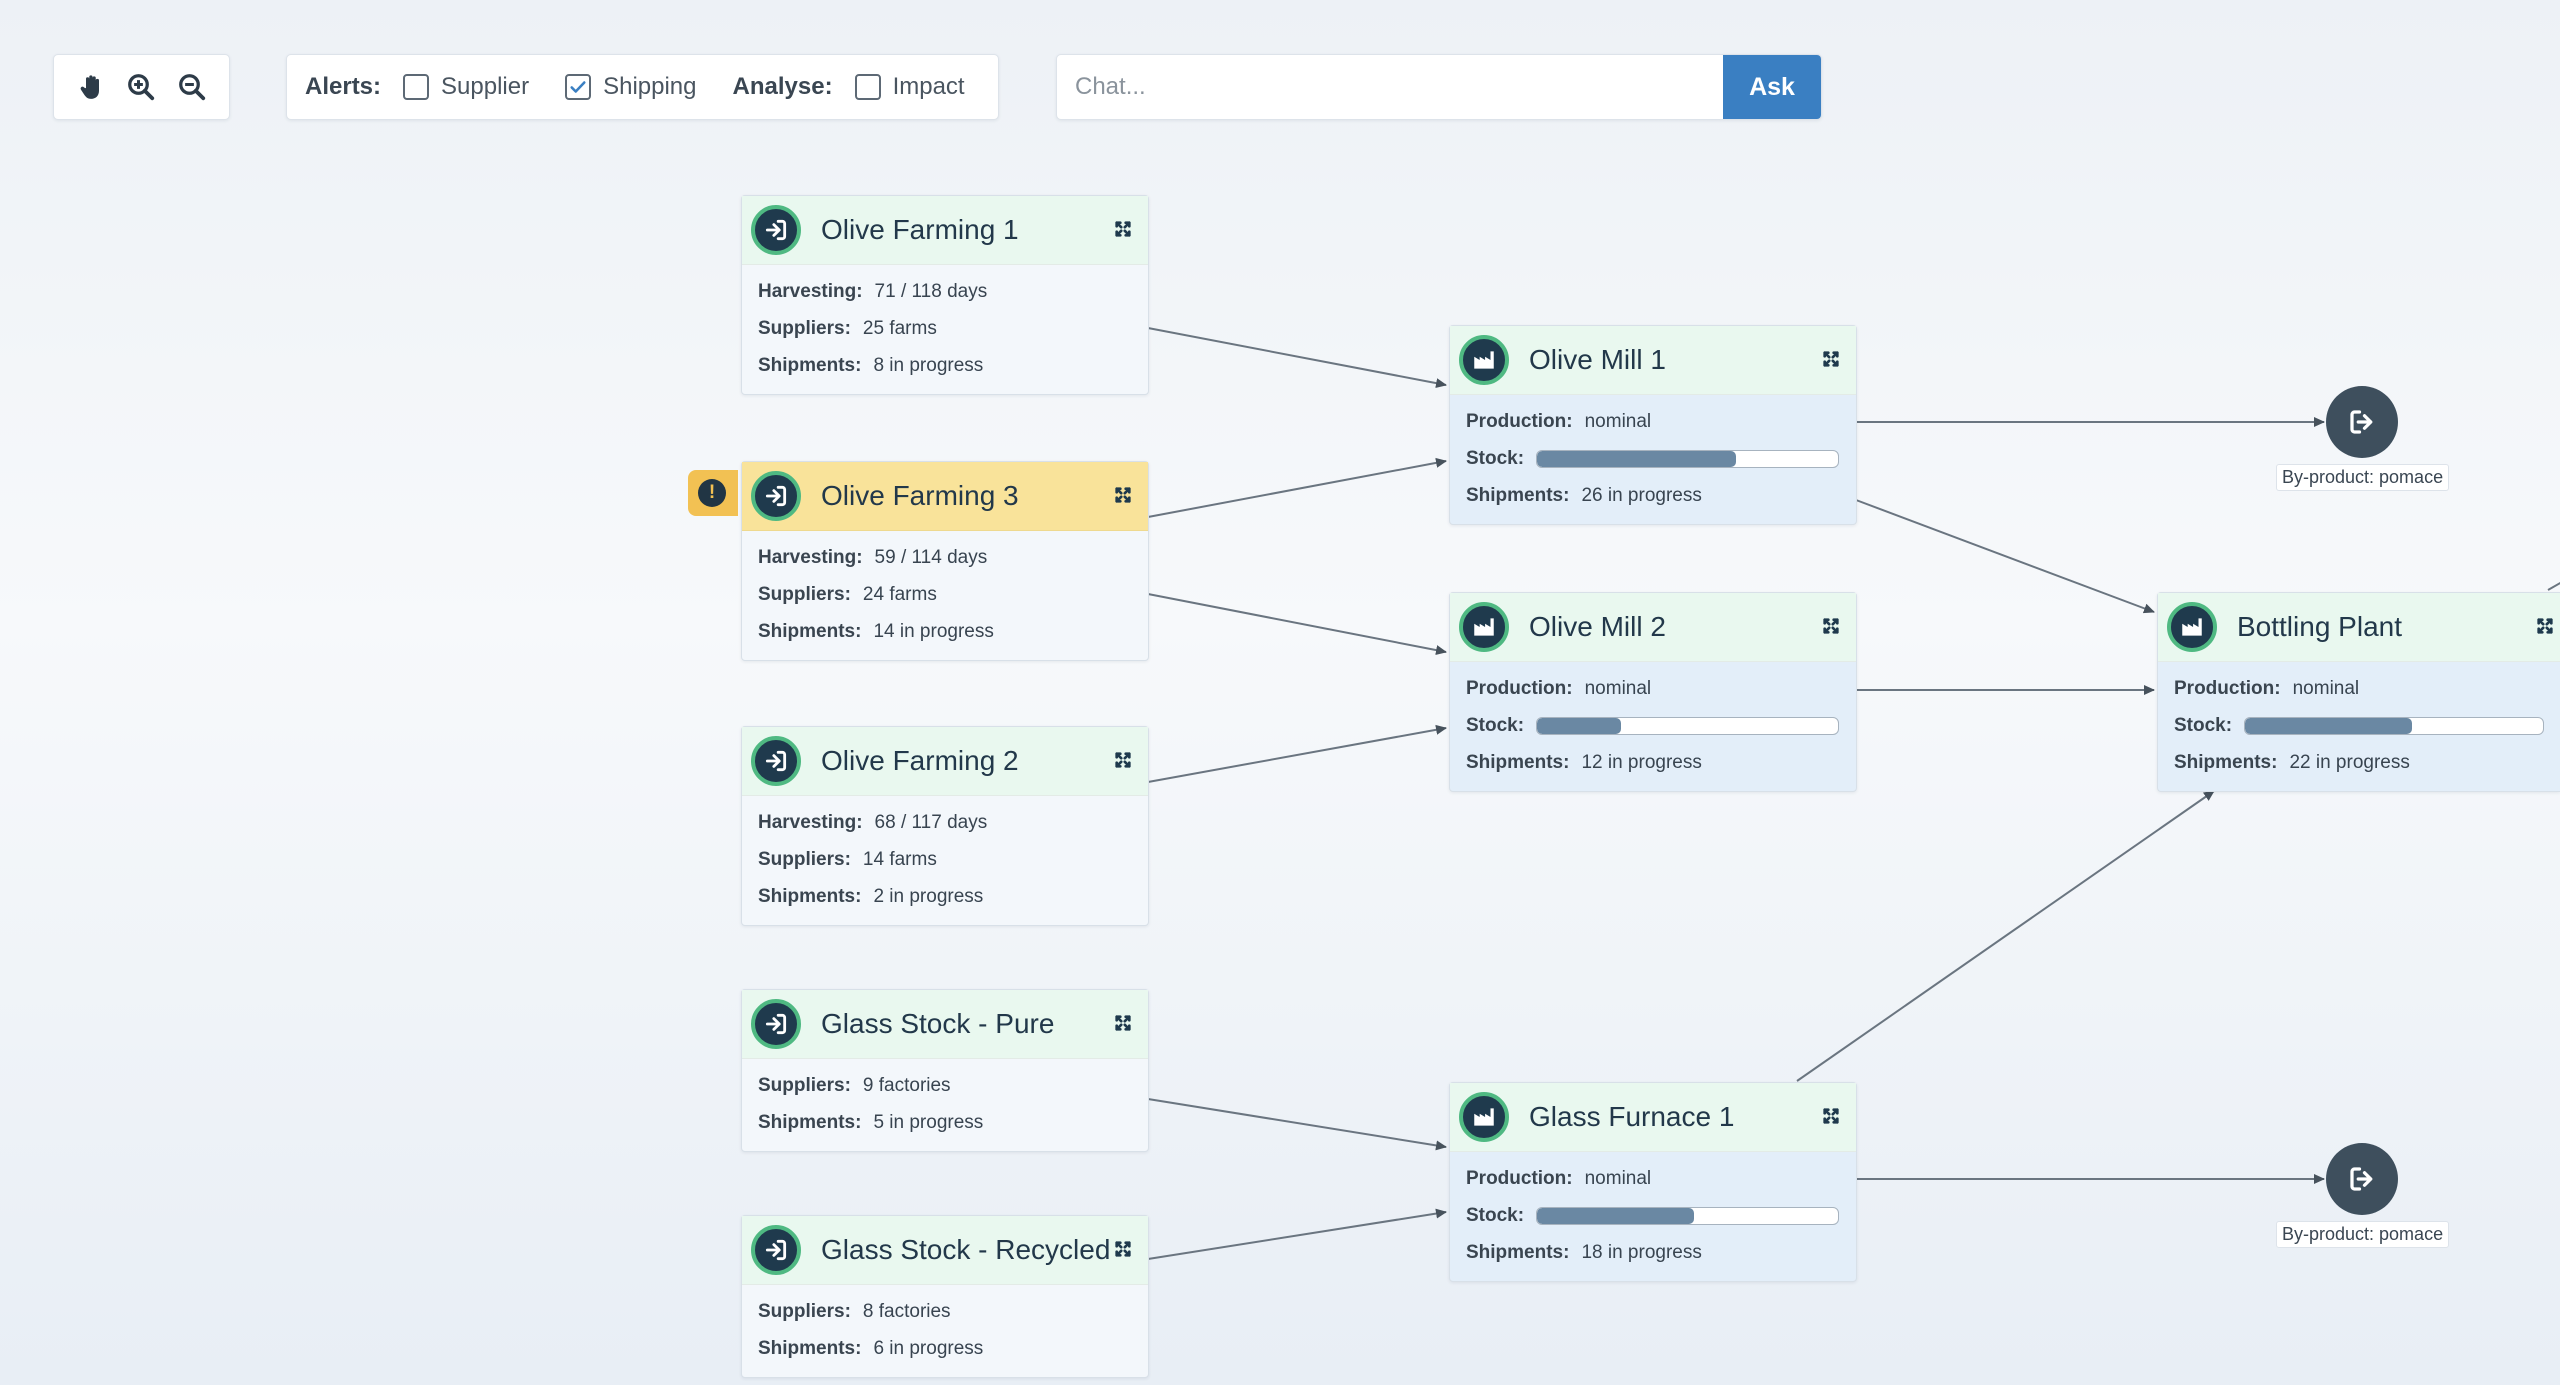 This screenshot has height=1385, width=2560. I want to click on node-header: Olive Mill 1, so click(1653, 360).